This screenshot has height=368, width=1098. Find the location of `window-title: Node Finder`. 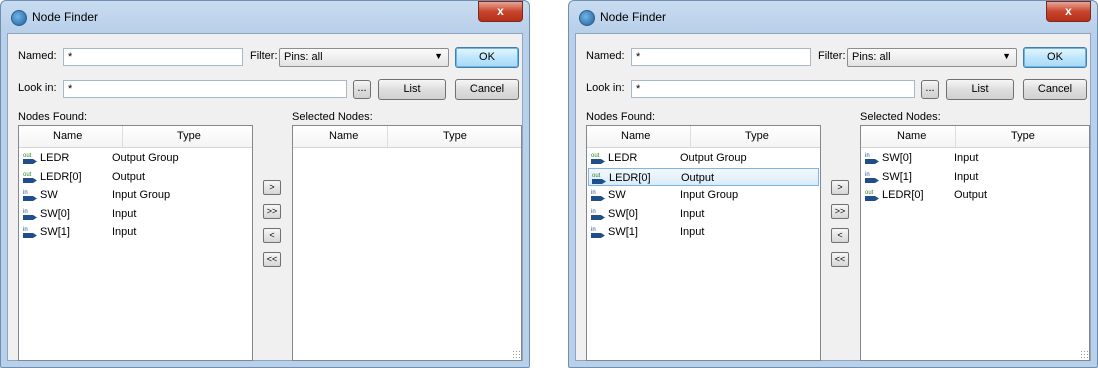

window-title: Node Finder is located at coordinates (65, 17).